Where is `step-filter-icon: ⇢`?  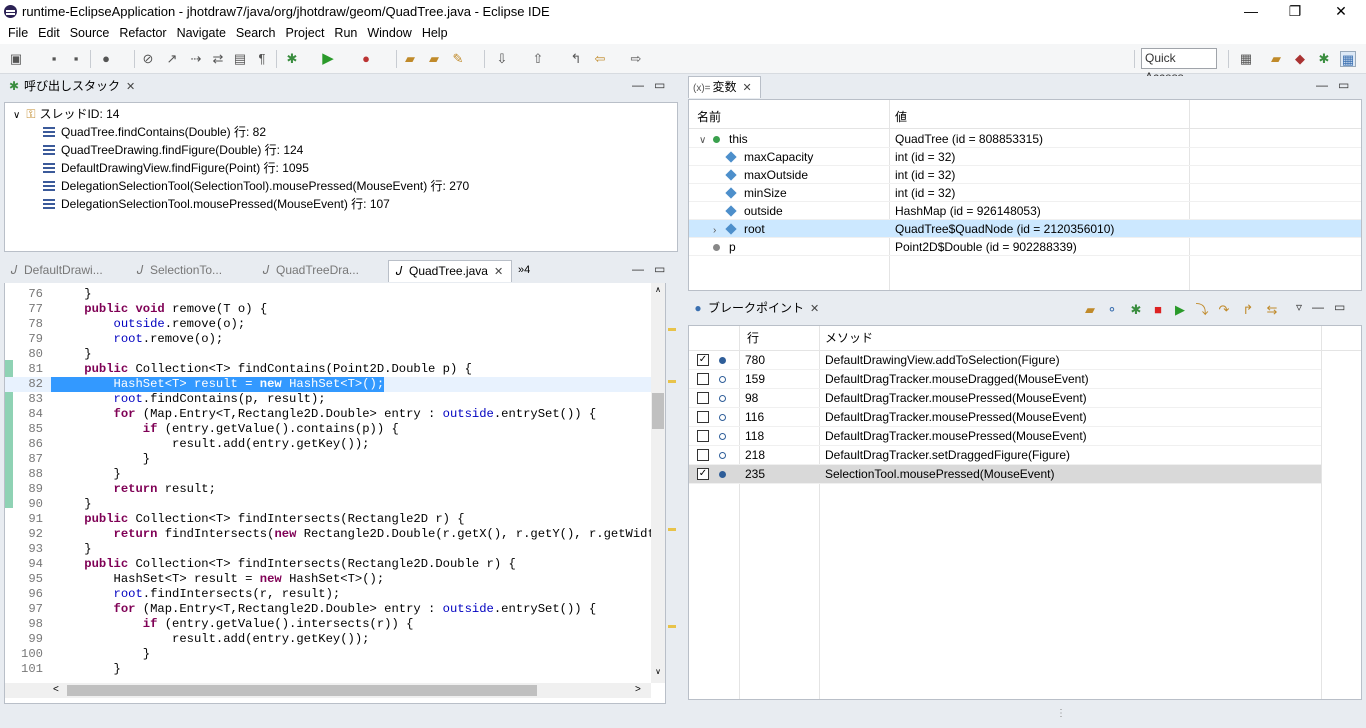 step-filter-icon: ⇢ is located at coordinates (196, 59).